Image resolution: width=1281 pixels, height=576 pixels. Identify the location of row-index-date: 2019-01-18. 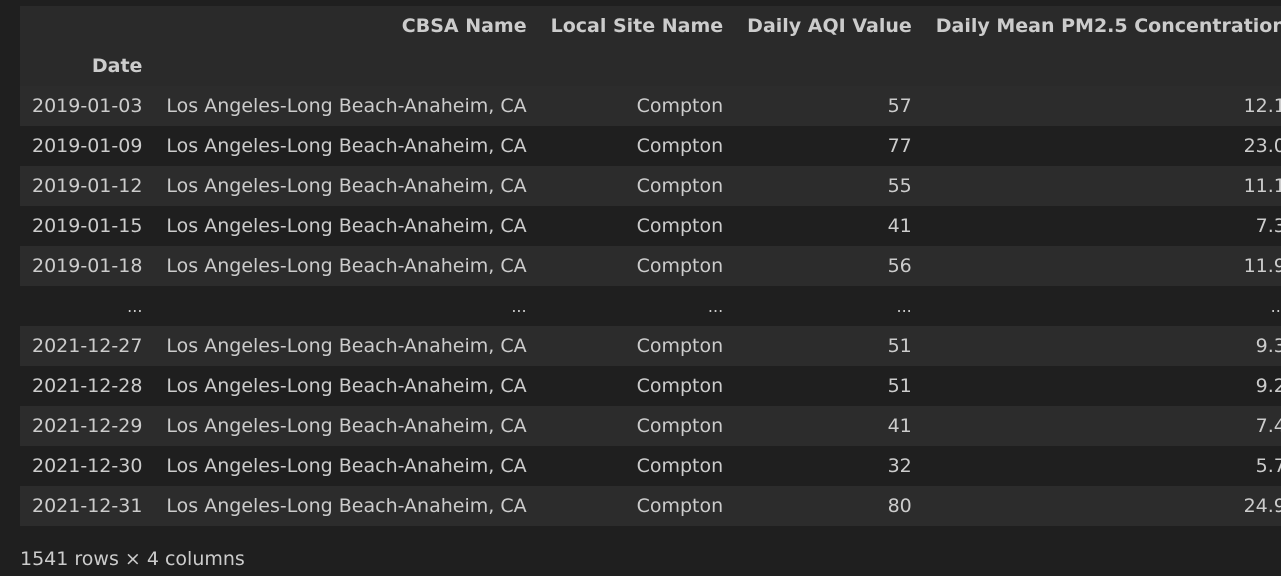
(87, 266).